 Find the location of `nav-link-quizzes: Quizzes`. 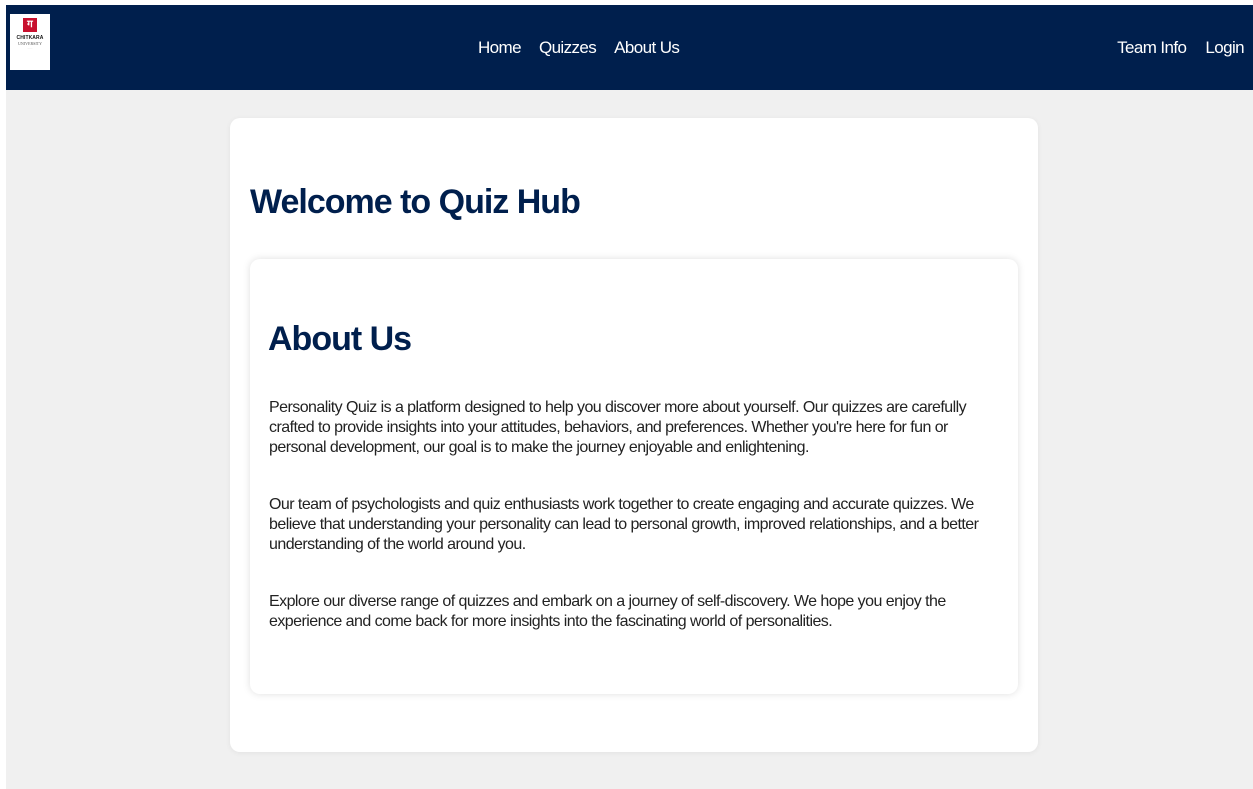

nav-link-quizzes: Quizzes is located at coordinates (568, 48).